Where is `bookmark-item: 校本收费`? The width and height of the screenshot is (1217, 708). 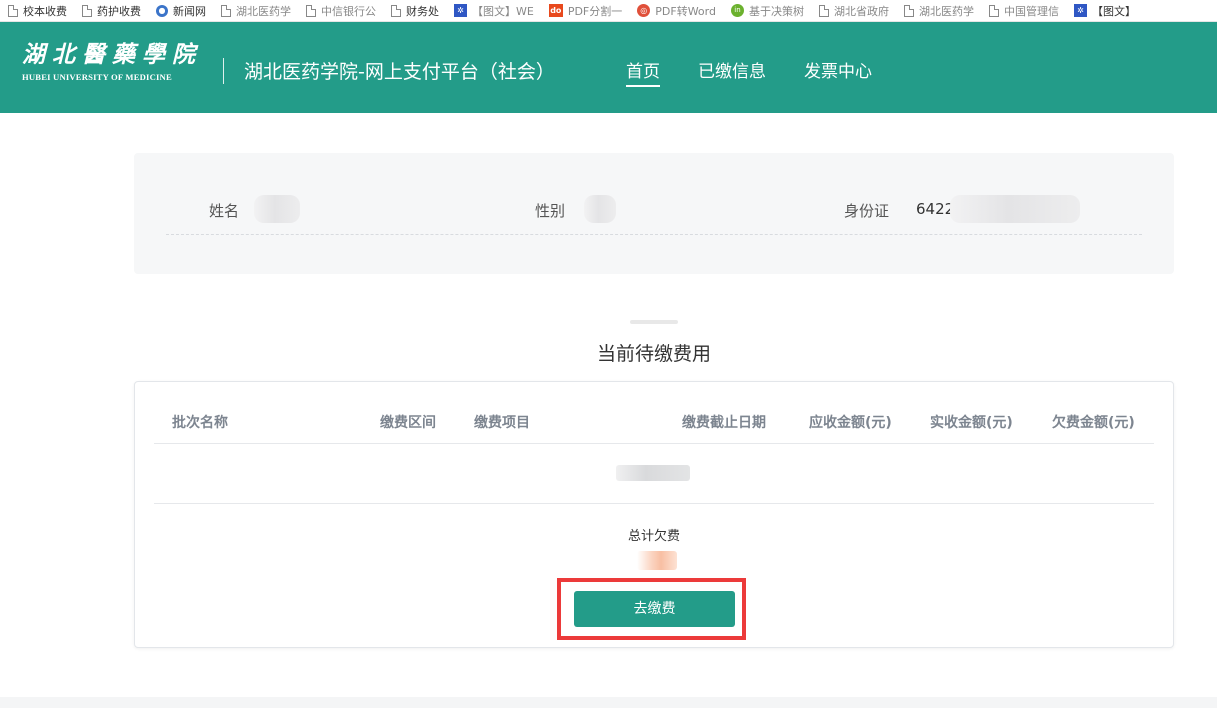
bookmark-item: 校本收费 is located at coordinates (37, 11).